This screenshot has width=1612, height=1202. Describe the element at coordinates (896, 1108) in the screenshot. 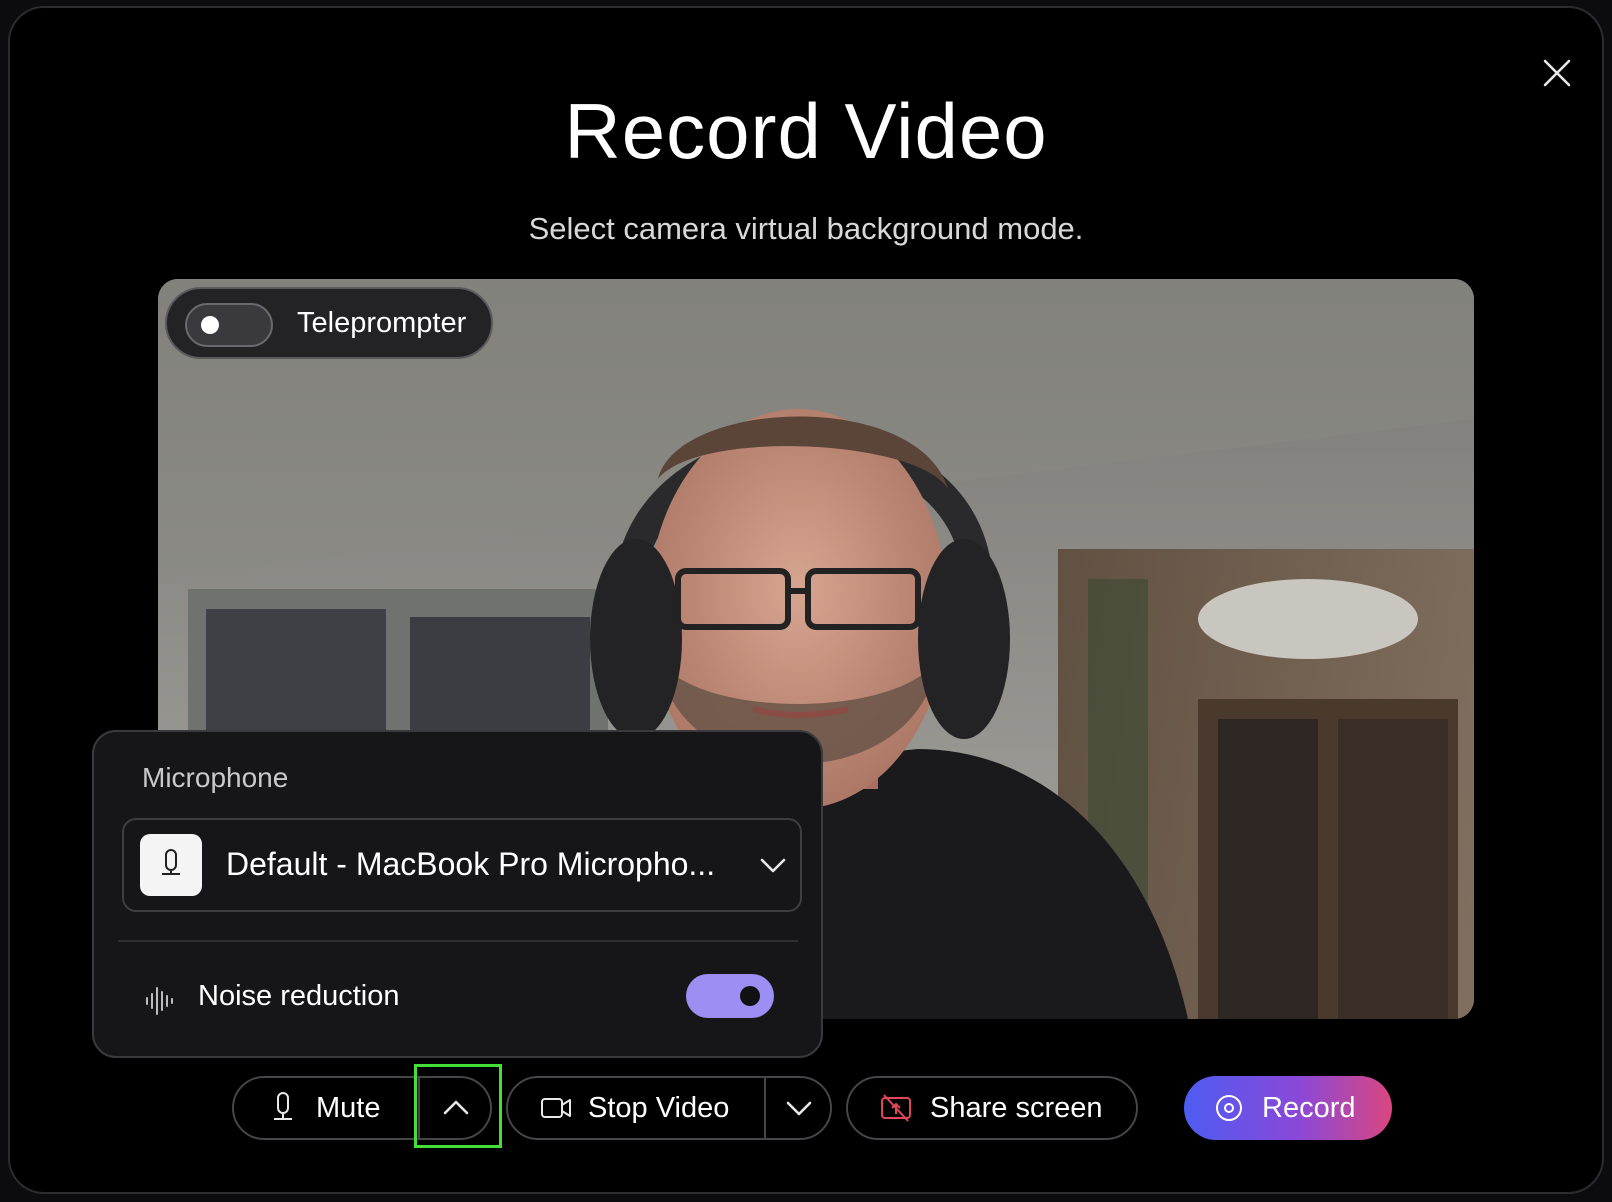

I see `share-screen-off-icon` at that location.